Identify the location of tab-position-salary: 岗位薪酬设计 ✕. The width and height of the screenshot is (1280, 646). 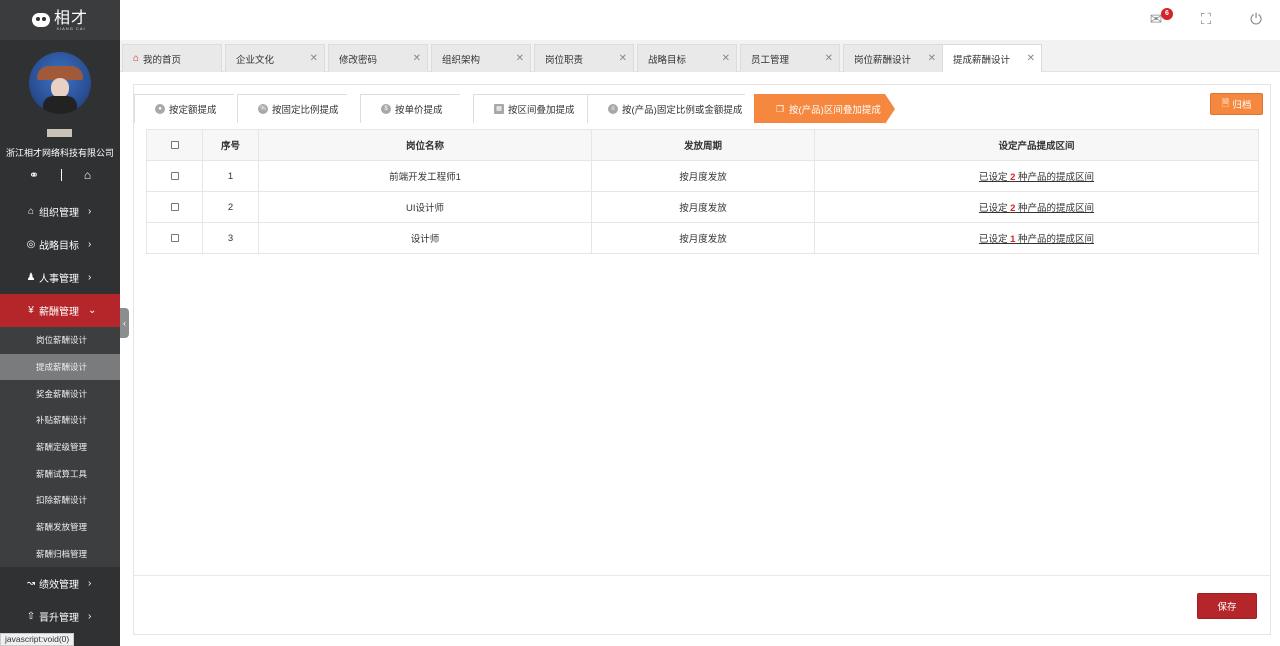
(893, 58).